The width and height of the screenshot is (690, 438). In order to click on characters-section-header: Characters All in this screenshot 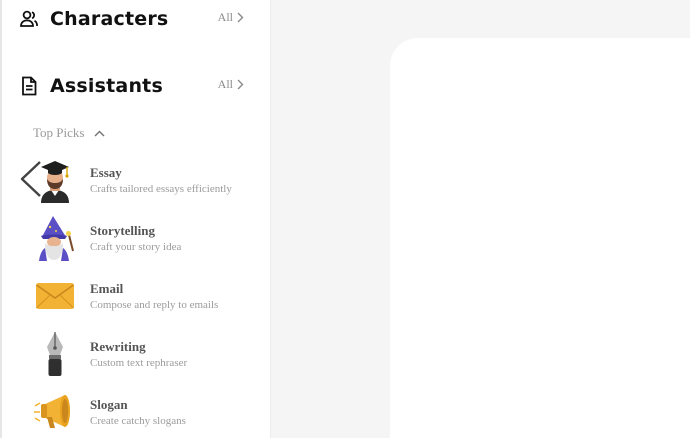, I will do `click(131, 19)`.